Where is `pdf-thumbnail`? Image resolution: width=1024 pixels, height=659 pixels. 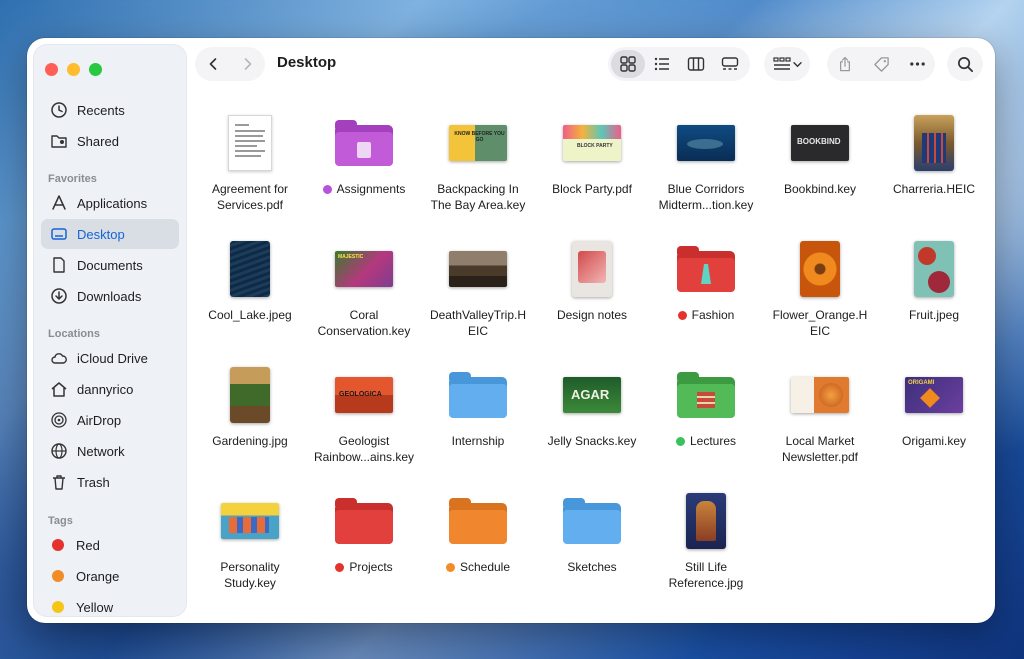 pdf-thumbnail is located at coordinates (820, 395).